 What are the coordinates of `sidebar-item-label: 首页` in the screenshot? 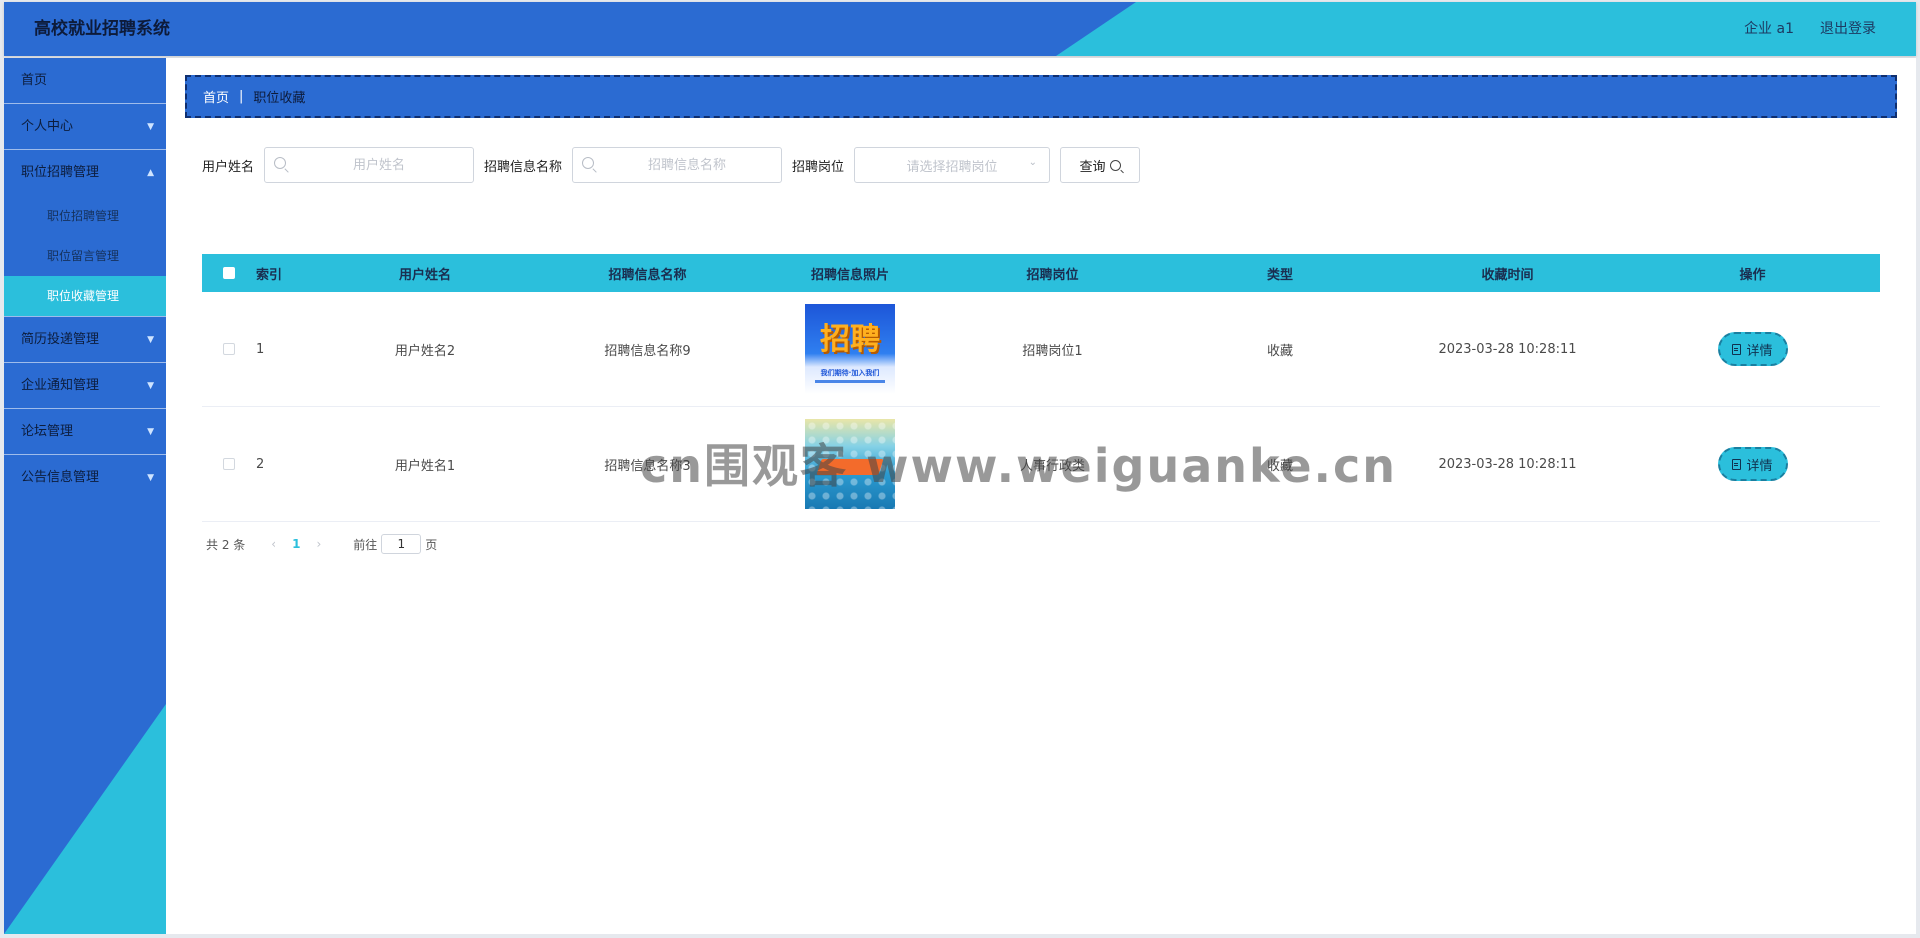 It's located at (34, 80).